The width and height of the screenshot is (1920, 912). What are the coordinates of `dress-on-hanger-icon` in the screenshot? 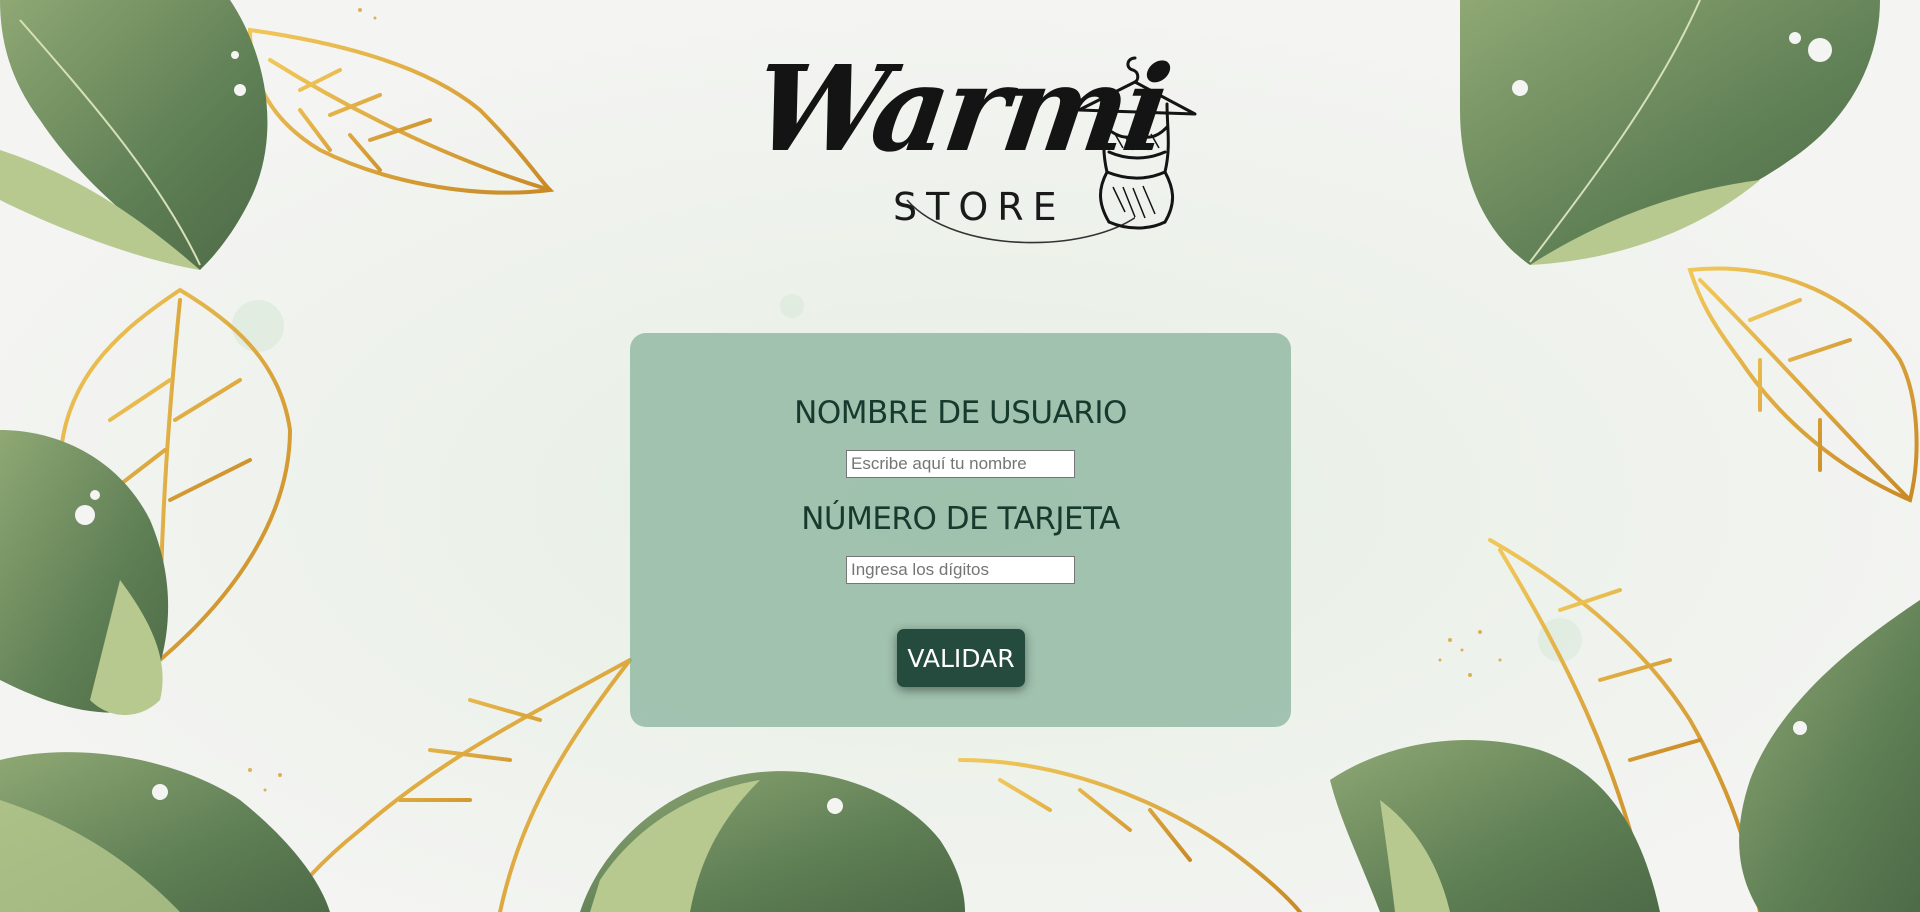 It's located at (1137, 143).